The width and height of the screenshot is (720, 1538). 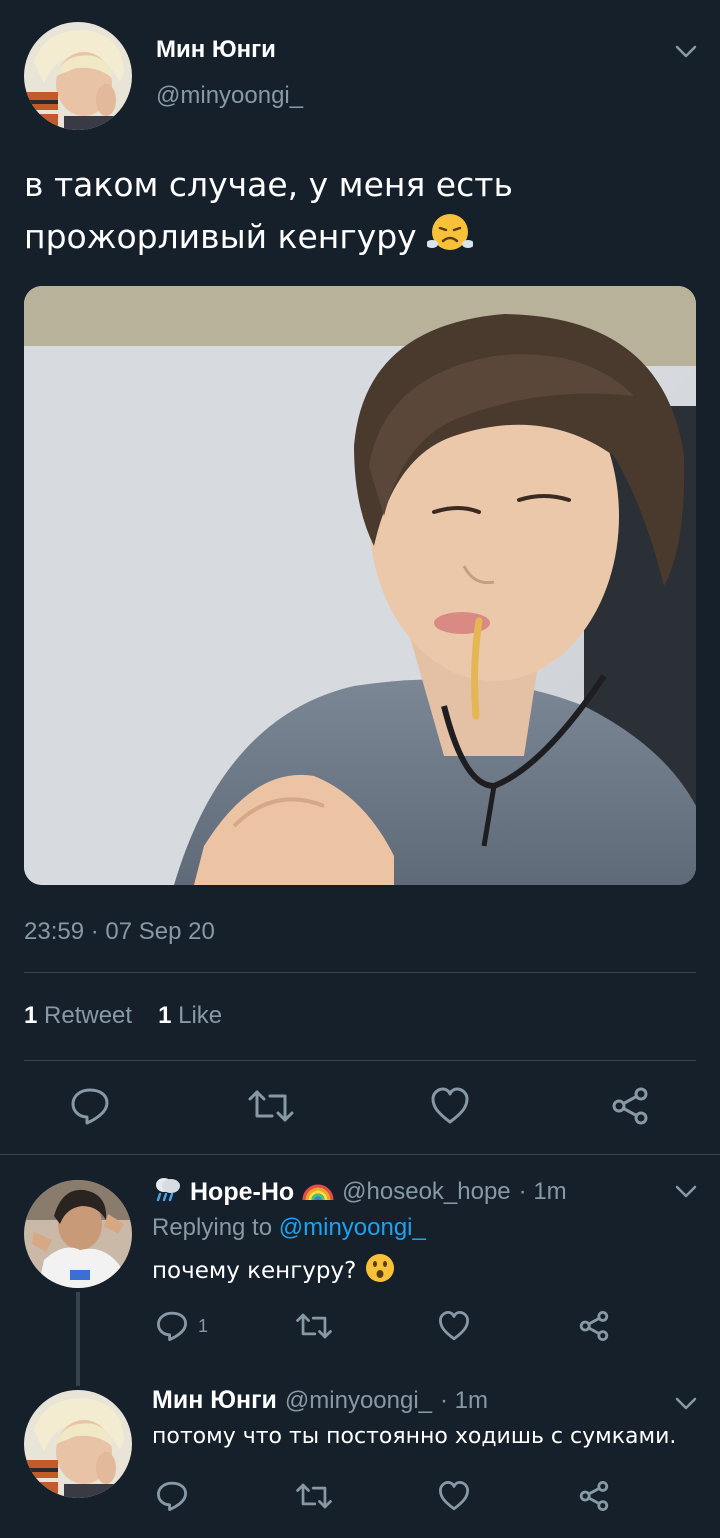 I want to click on reply-header: Hope-Ho @hoseok_hope · 1m, so click(x=359, y=1192).